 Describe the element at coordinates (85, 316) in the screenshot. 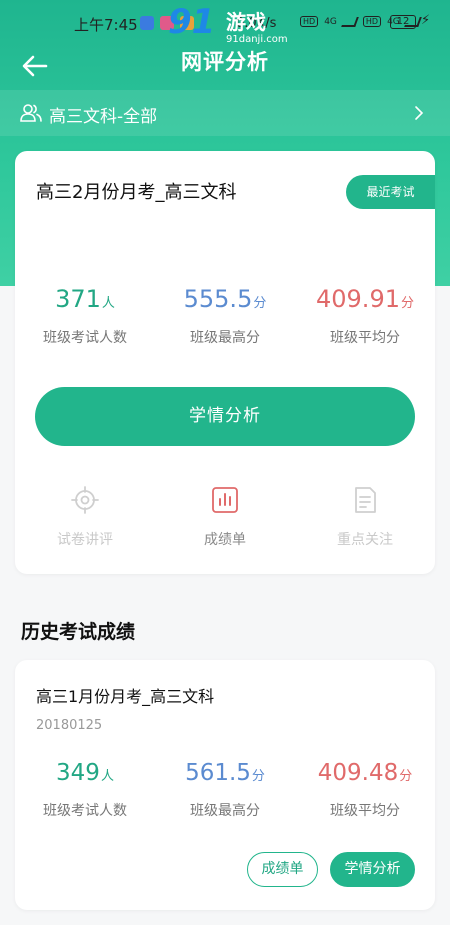

I see `stat-participants: 371人 班级考试人数` at that location.